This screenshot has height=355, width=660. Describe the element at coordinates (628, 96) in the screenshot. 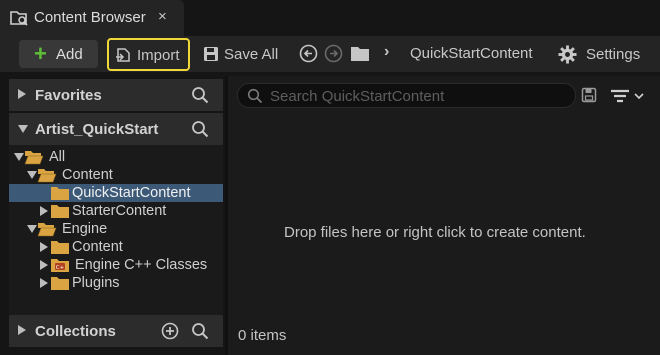

I see `filter-icon` at that location.